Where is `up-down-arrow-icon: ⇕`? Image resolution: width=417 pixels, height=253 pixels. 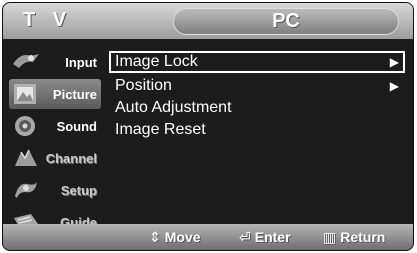
up-down-arrow-icon: ⇕ is located at coordinates (155, 237).